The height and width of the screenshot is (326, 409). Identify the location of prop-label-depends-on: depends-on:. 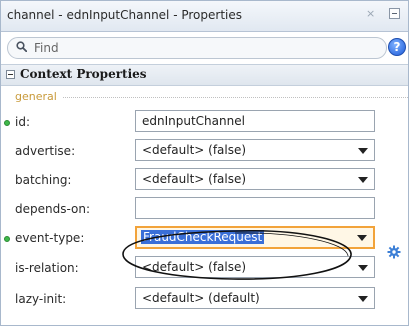
(53, 209).